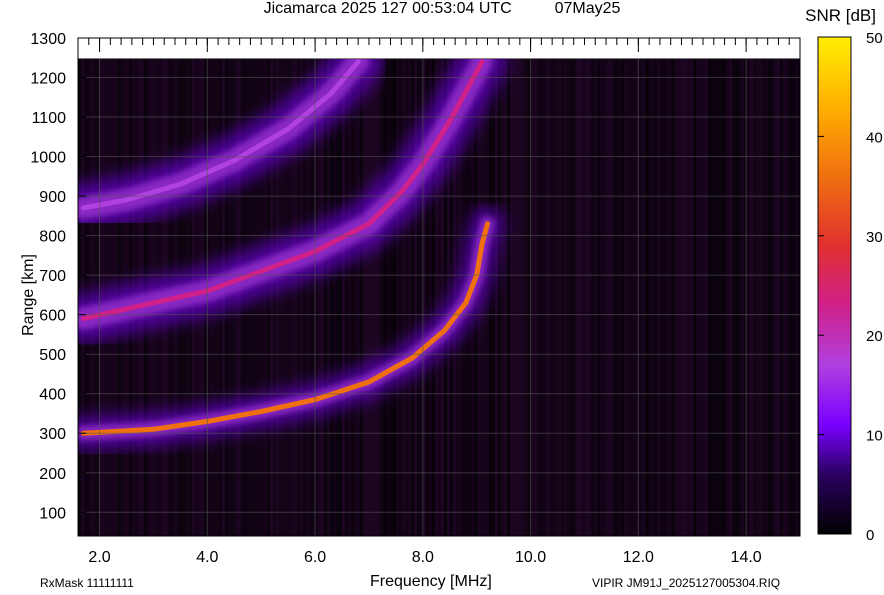  I want to click on y-tick-label: 400, so click(52, 395).